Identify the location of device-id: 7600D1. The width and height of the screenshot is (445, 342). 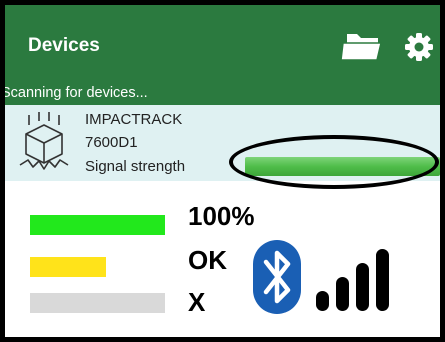
(111, 142).